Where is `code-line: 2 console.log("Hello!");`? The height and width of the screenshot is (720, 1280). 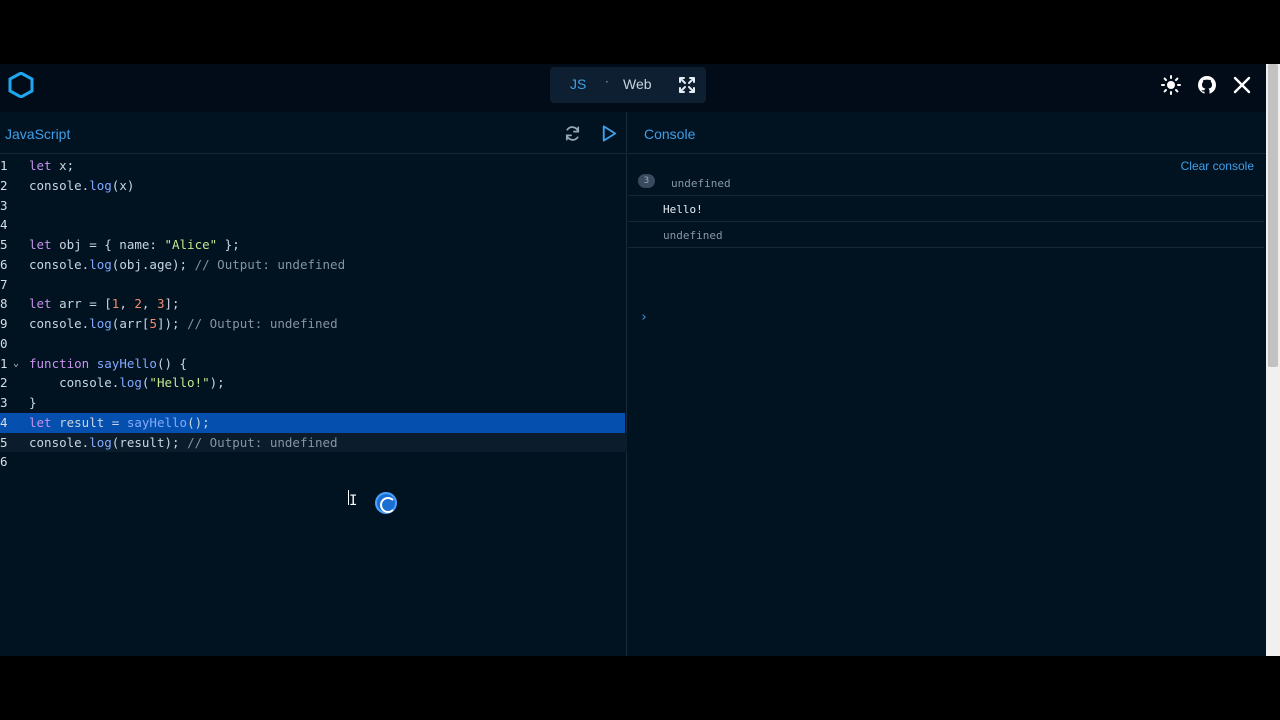 code-line: 2 console.log("Hello!"); is located at coordinates (313, 383).